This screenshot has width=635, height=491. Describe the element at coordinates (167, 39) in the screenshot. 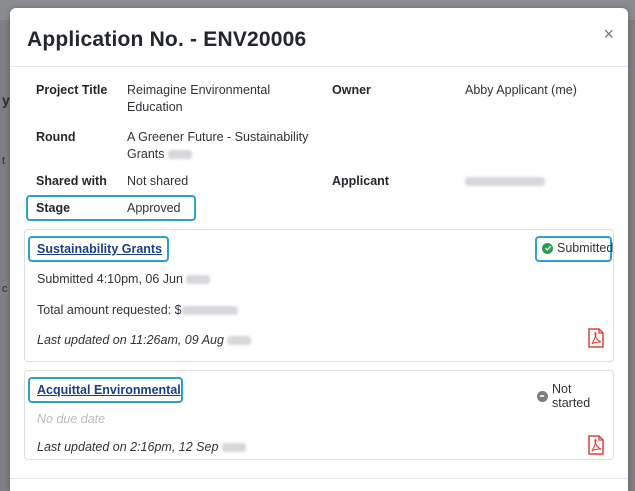

I see `modal-title: Application No. - ENV20006` at that location.